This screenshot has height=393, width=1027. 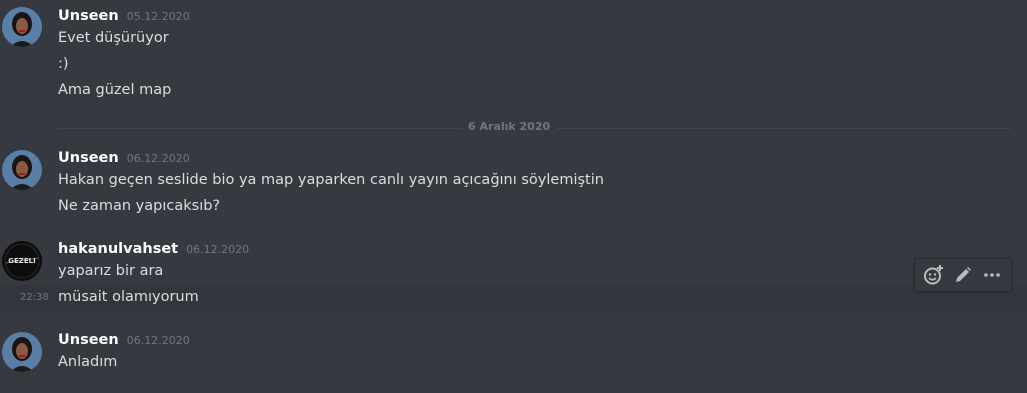 I want to click on add-reaction-icon, so click(x=933, y=275).